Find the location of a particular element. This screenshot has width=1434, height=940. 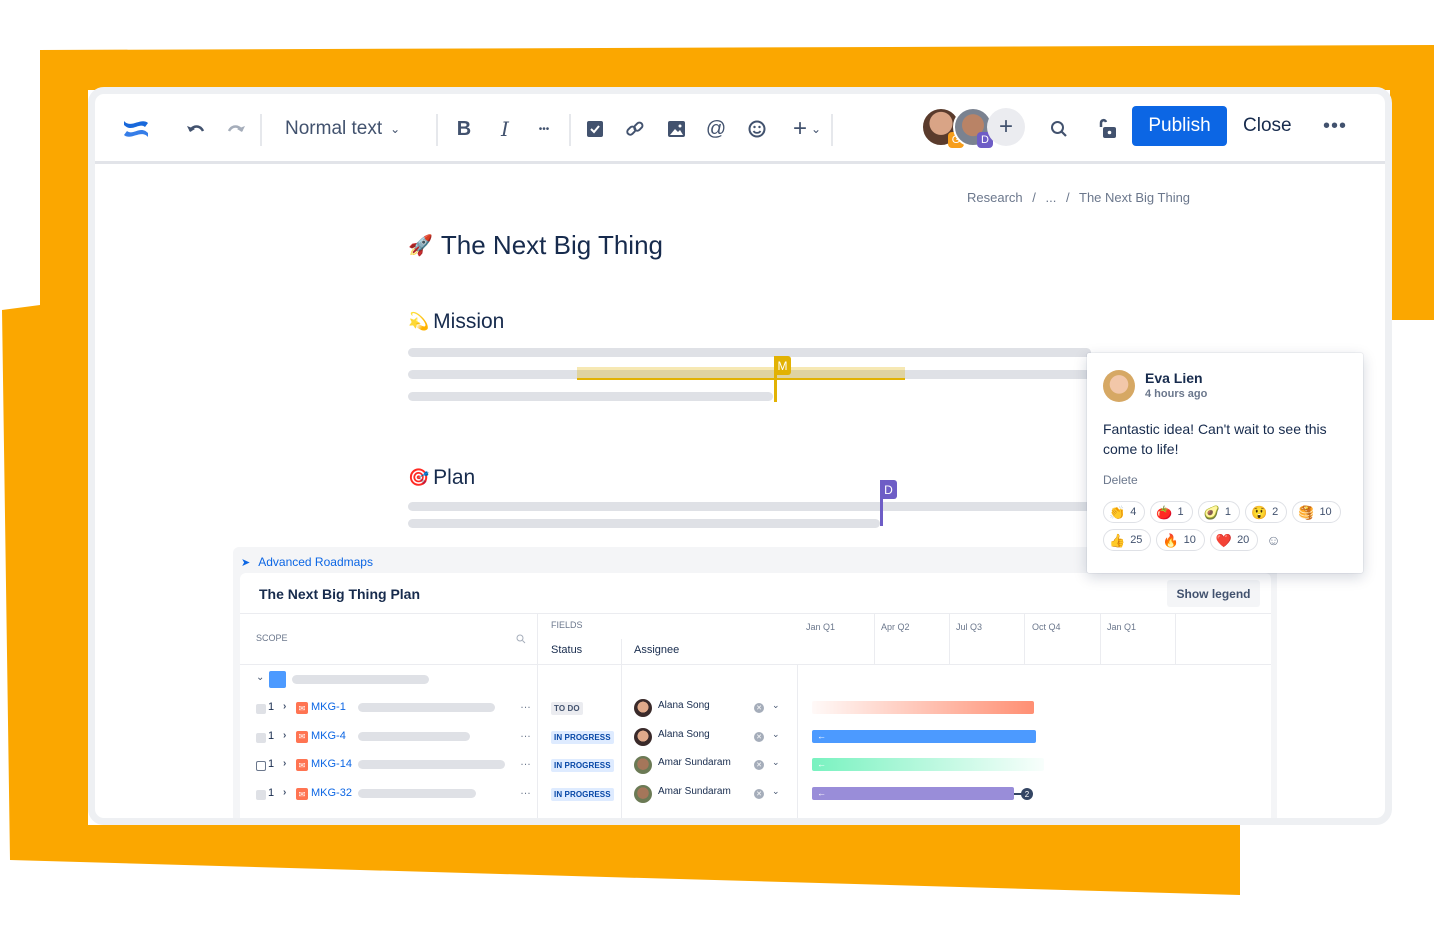

link-icon is located at coordinates (635, 129).